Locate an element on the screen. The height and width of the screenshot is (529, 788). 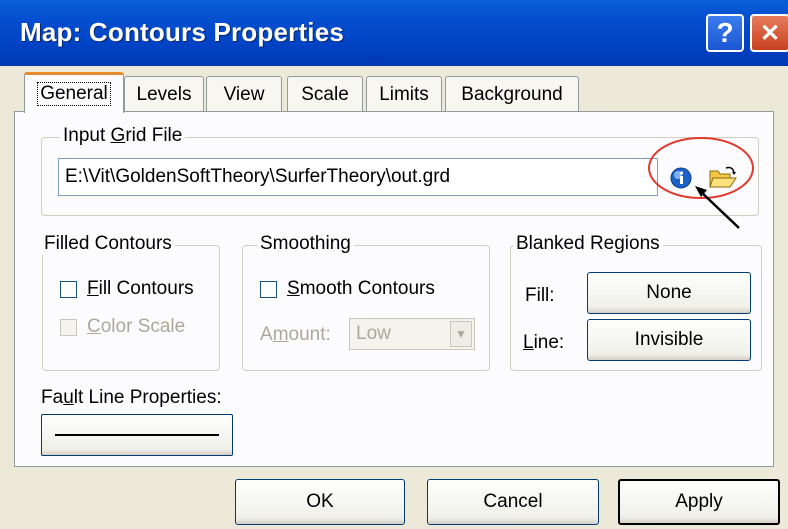
blanked-line-value: Invisible is located at coordinates (669, 339).